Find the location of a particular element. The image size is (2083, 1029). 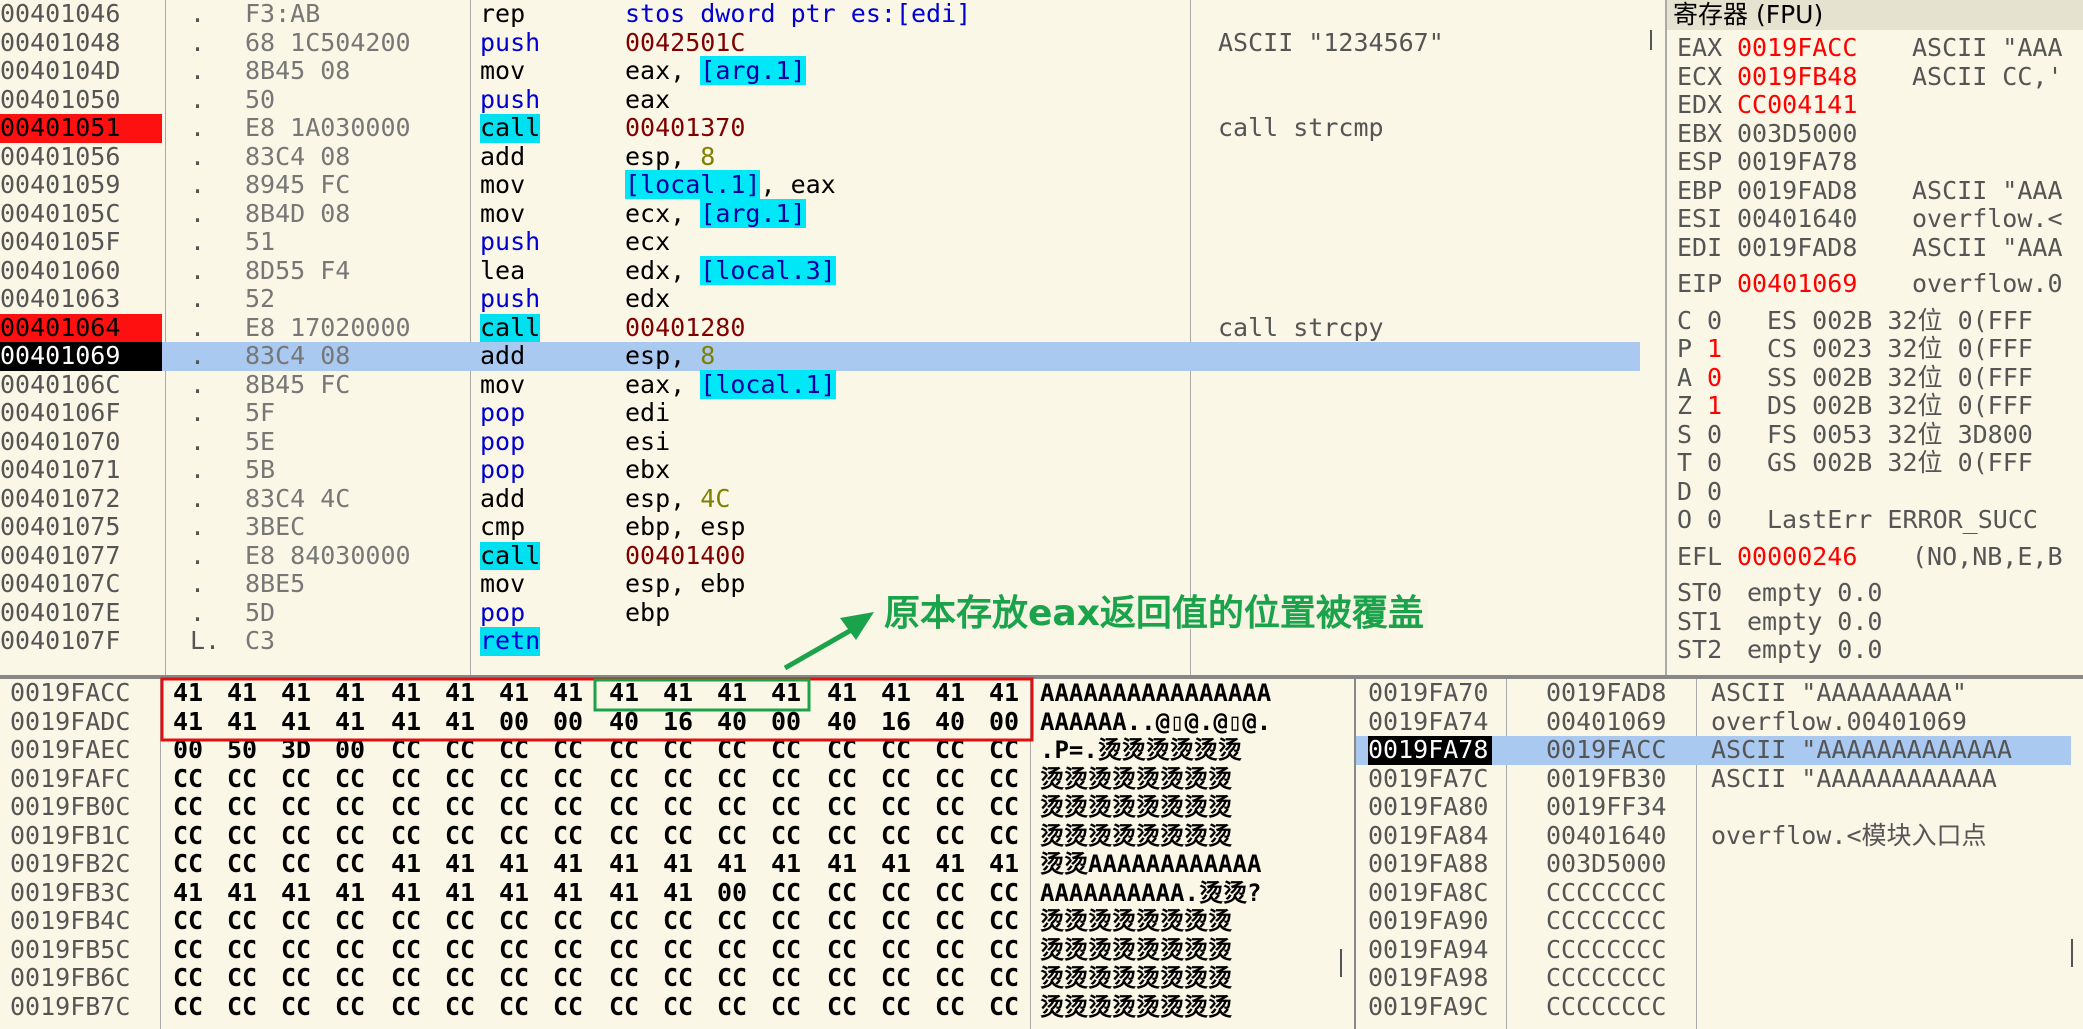

disasm-address: 00401059 is located at coordinates (81, 185).